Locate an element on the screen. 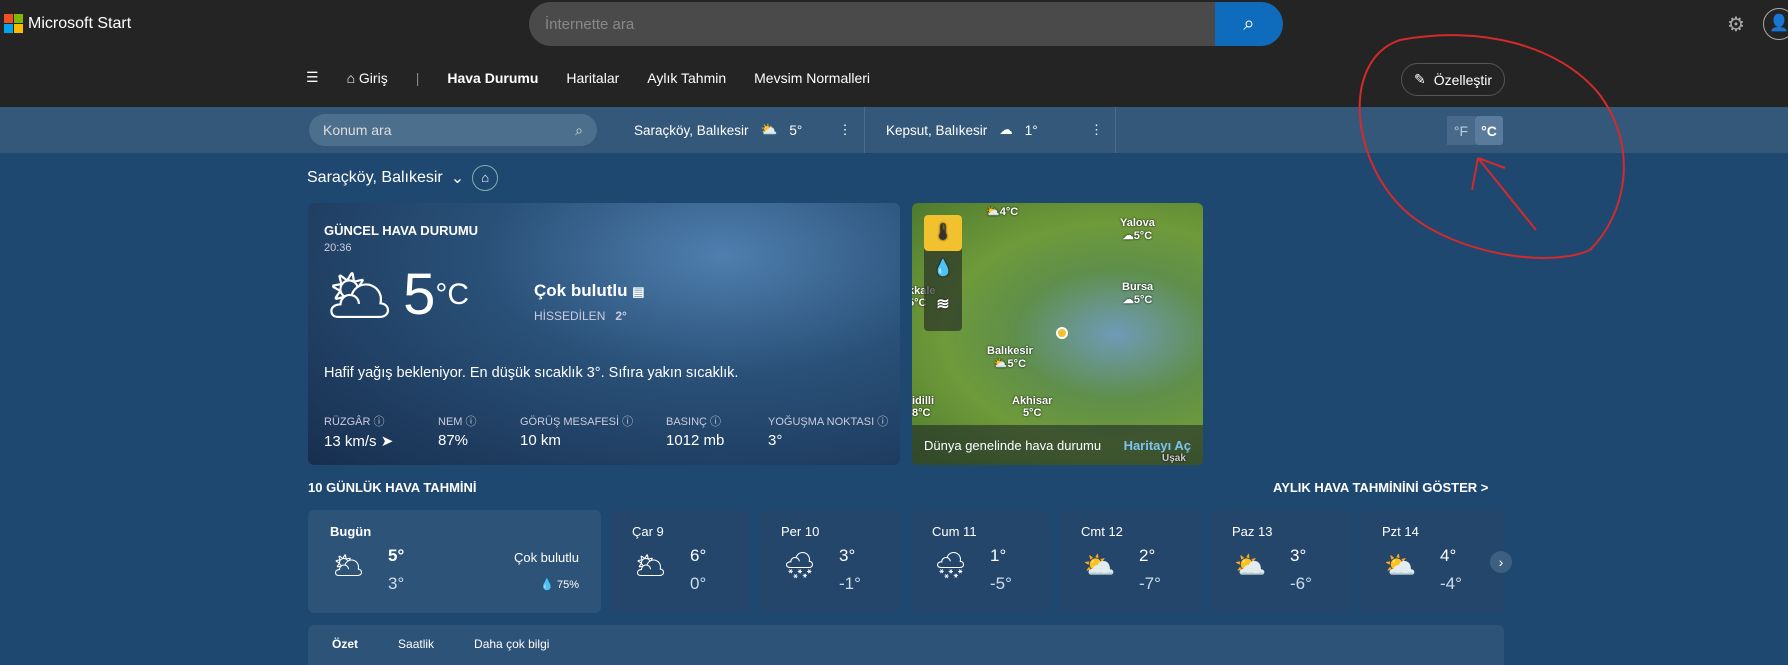 This screenshot has height=665, width=1788. moon-cloud-icon: 🌥 is located at coordinates (360, 294).